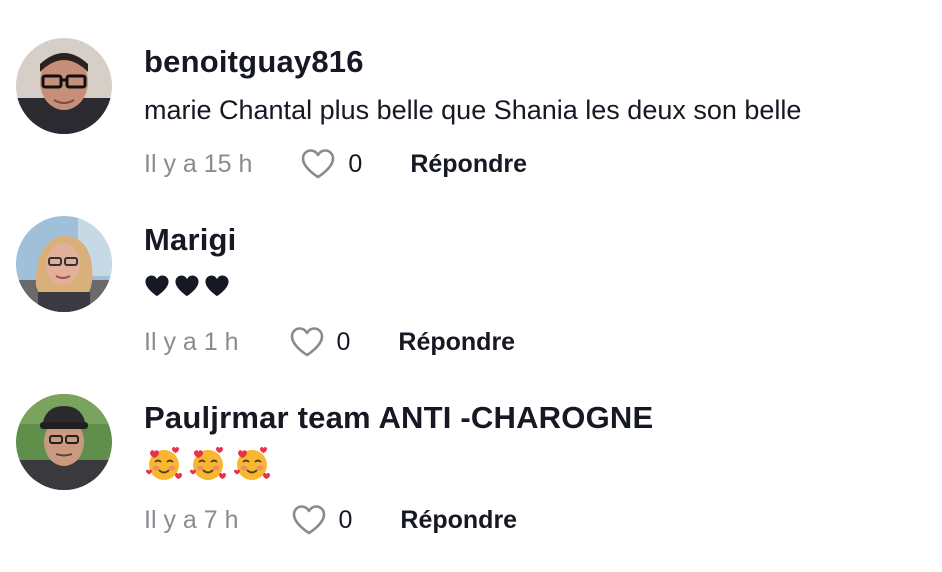 Image resolution: width=942 pixels, height=572 pixels. I want to click on comment-meta: Il y a 15 h 0 Répondre, so click(335, 164).